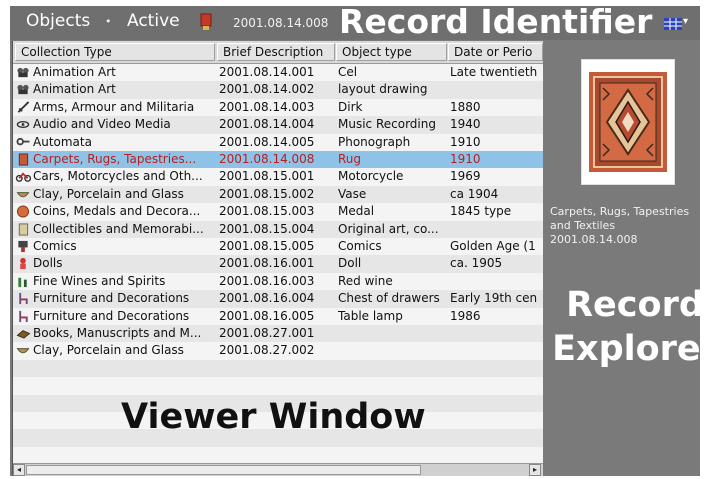 The width and height of the screenshot is (704, 479). Describe the element at coordinates (153, 21) in the screenshot. I see `active-filter: Active` at that location.